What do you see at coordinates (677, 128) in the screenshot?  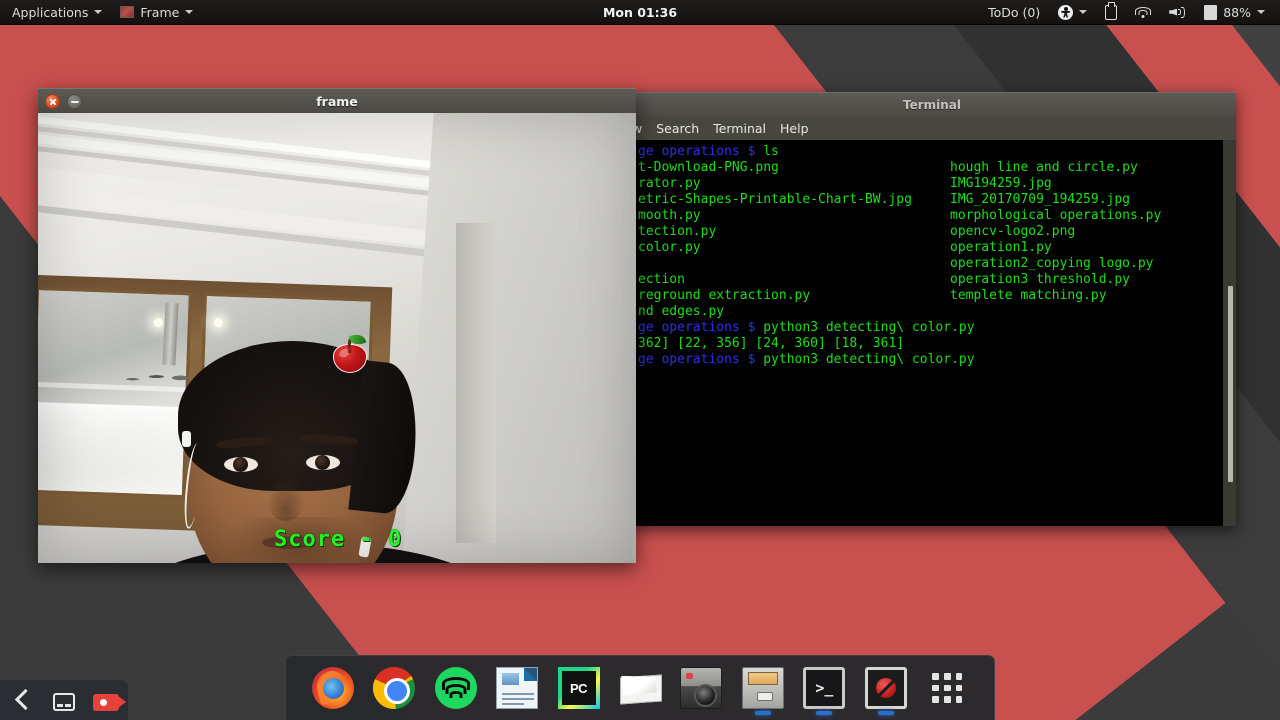 I see `menu-item-search: Search` at bounding box center [677, 128].